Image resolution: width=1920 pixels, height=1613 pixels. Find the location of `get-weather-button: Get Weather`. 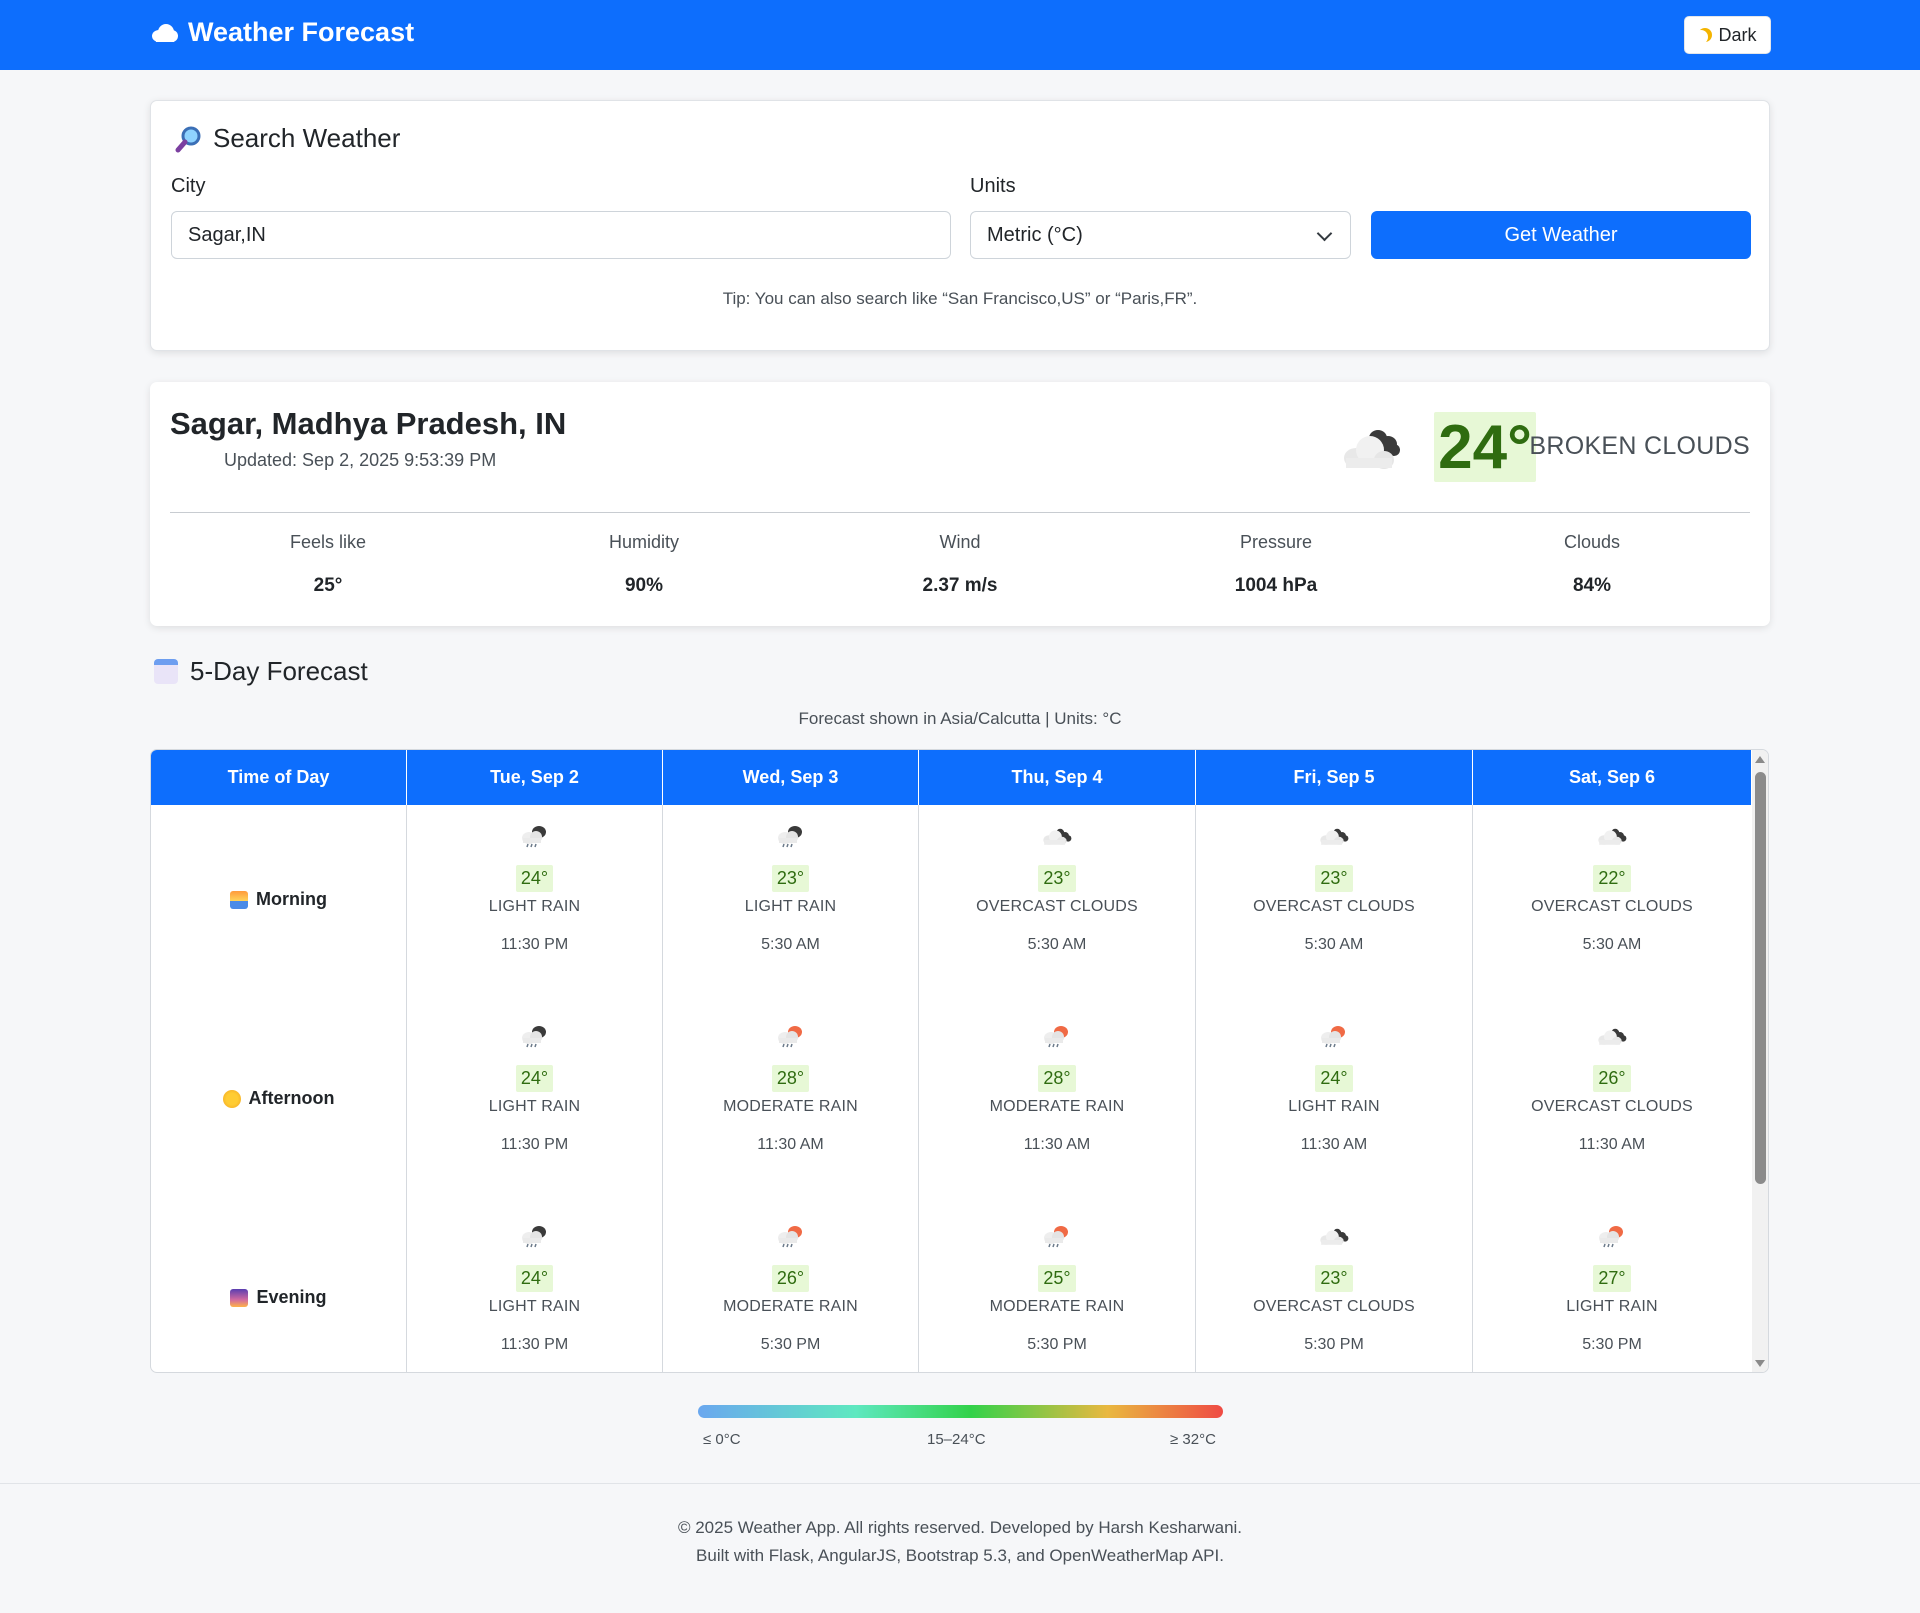

get-weather-button: Get Weather is located at coordinates (1561, 235).